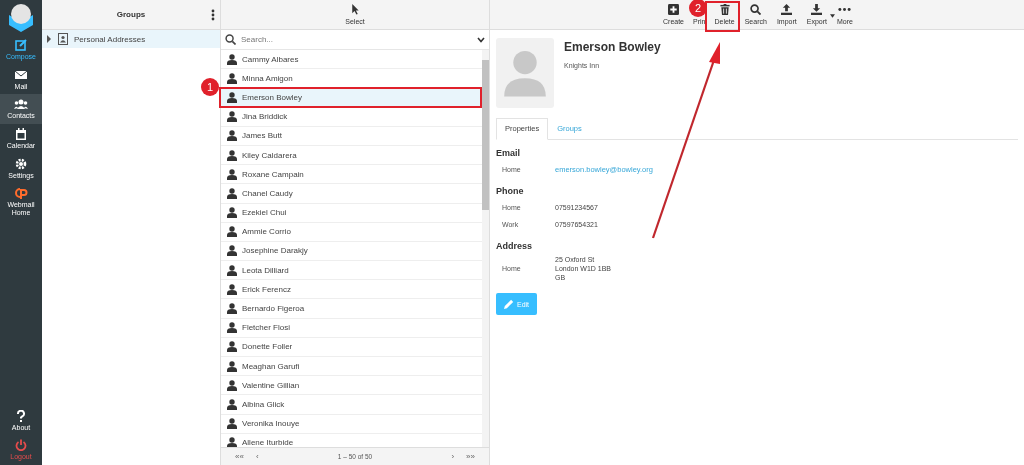 This screenshot has width=1024, height=465. Describe the element at coordinates (470, 456) in the screenshot. I see `last-page-button: »»` at that location.